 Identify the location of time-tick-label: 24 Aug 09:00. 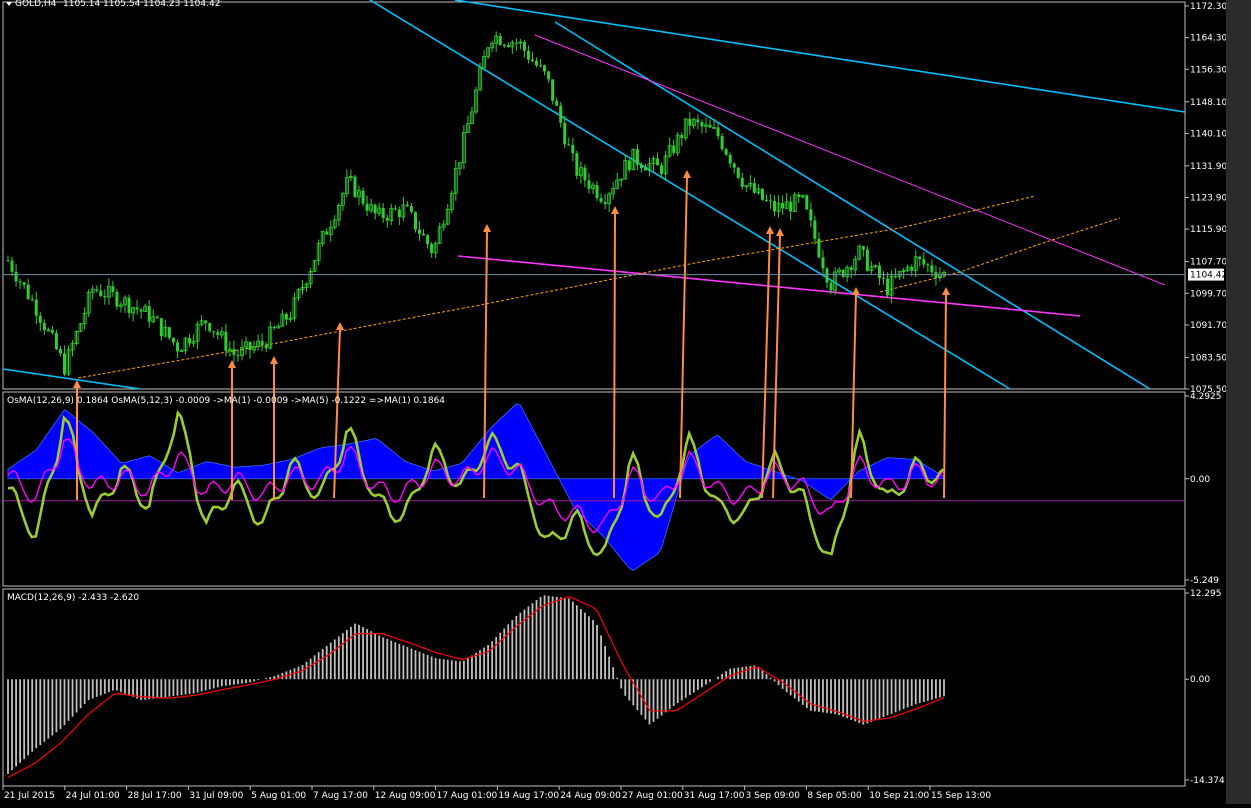
(590, 796).